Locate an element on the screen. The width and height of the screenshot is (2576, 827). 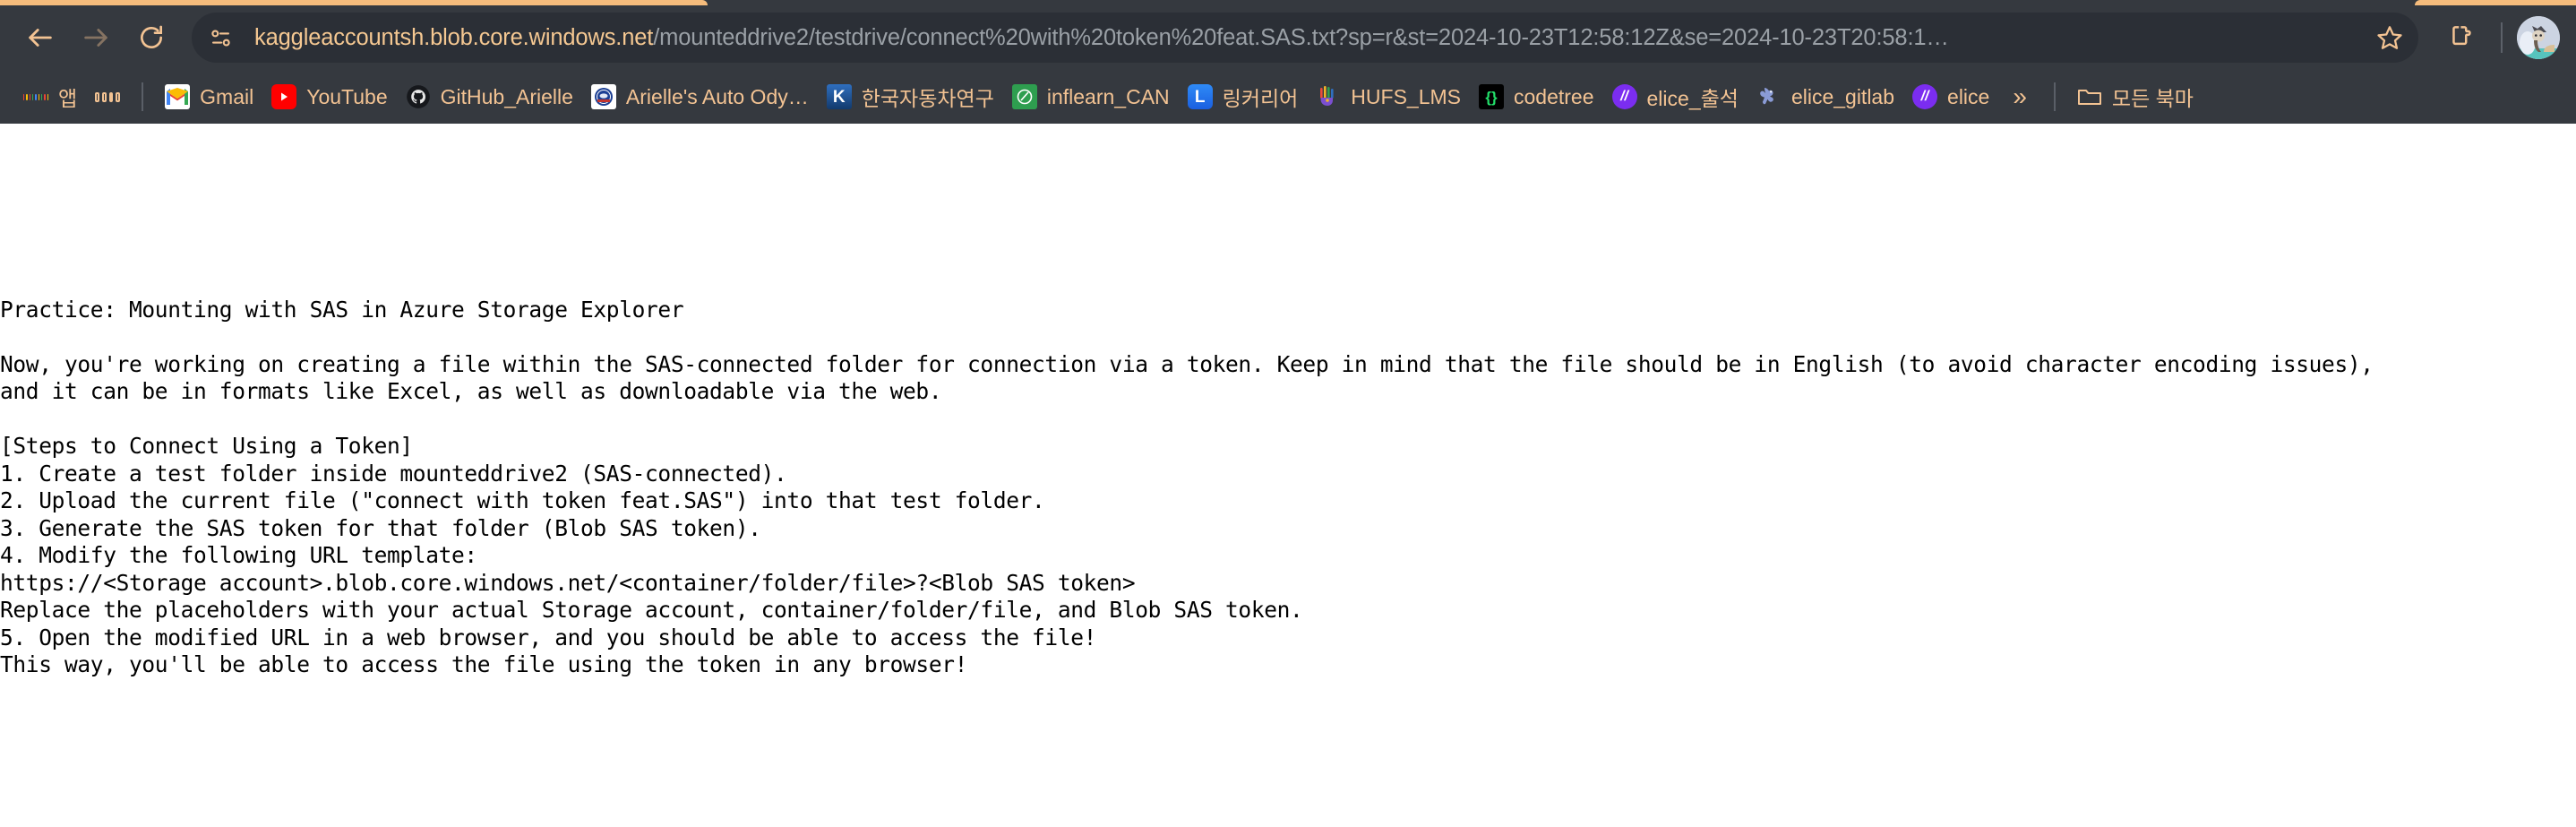
bookmark-item-elice: // elice is located at coordinates (1950, 96).